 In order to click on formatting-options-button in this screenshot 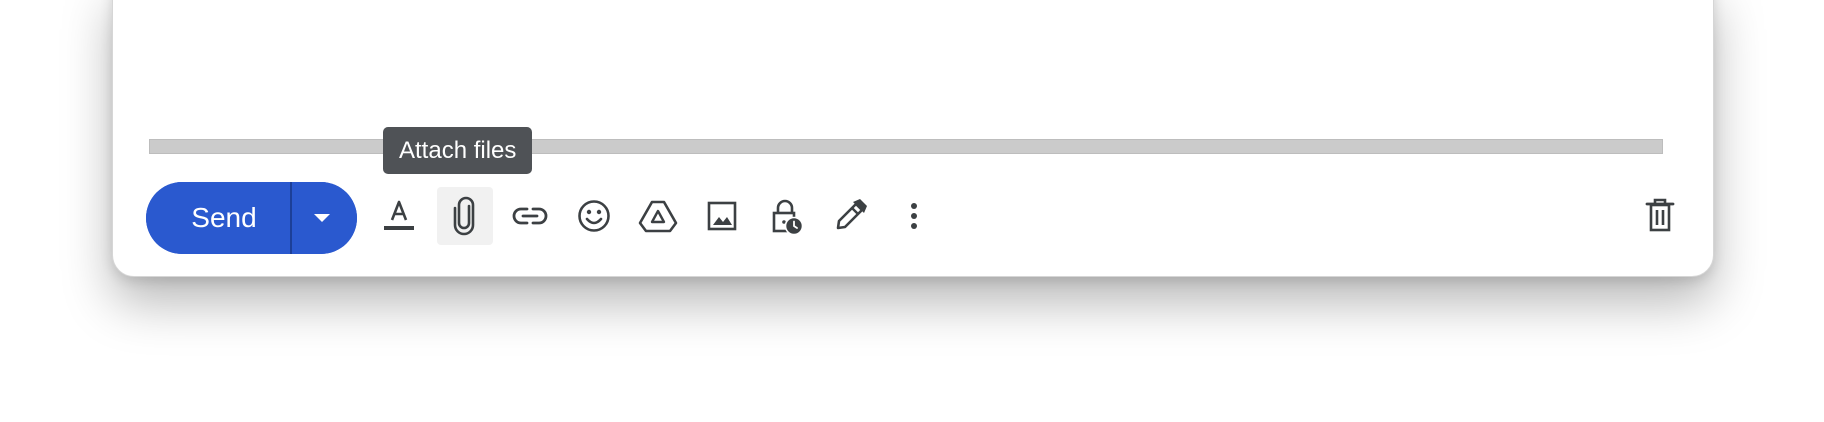, I will do `click(399, 216)`.